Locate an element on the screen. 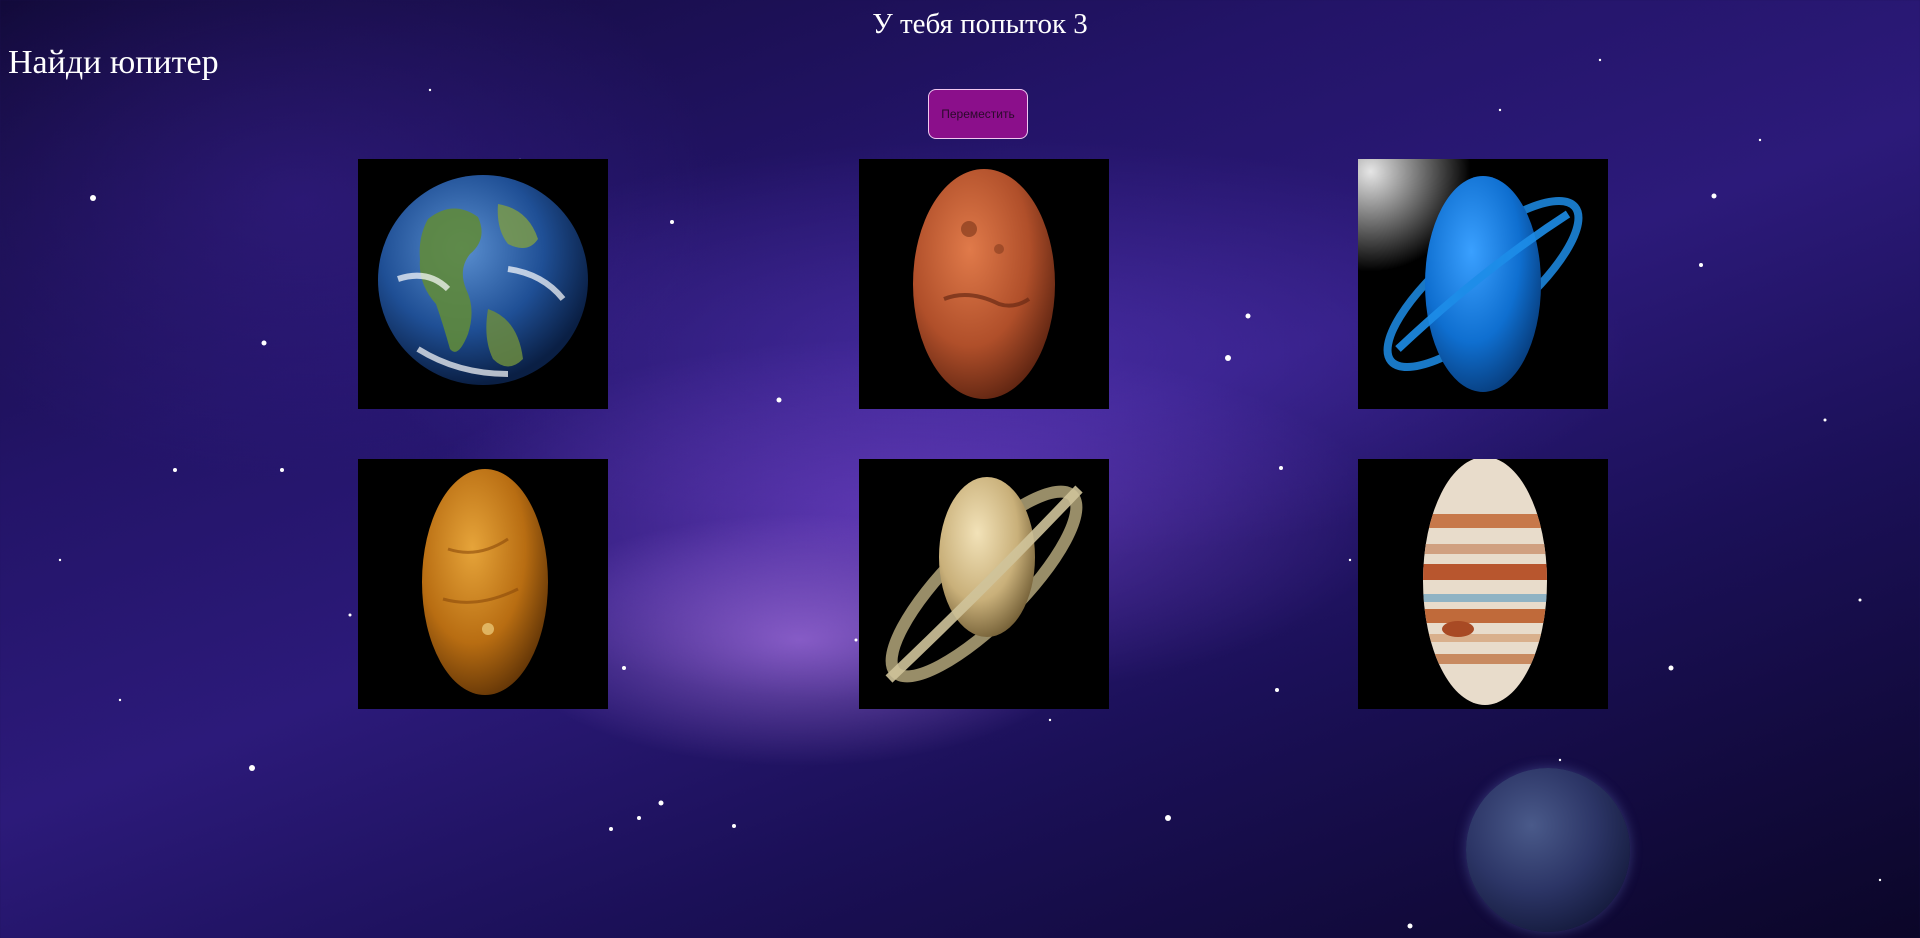 The height and width of the screenshot is (938, 1920). planet-tile-saturn is located at coordinates (984, 584).